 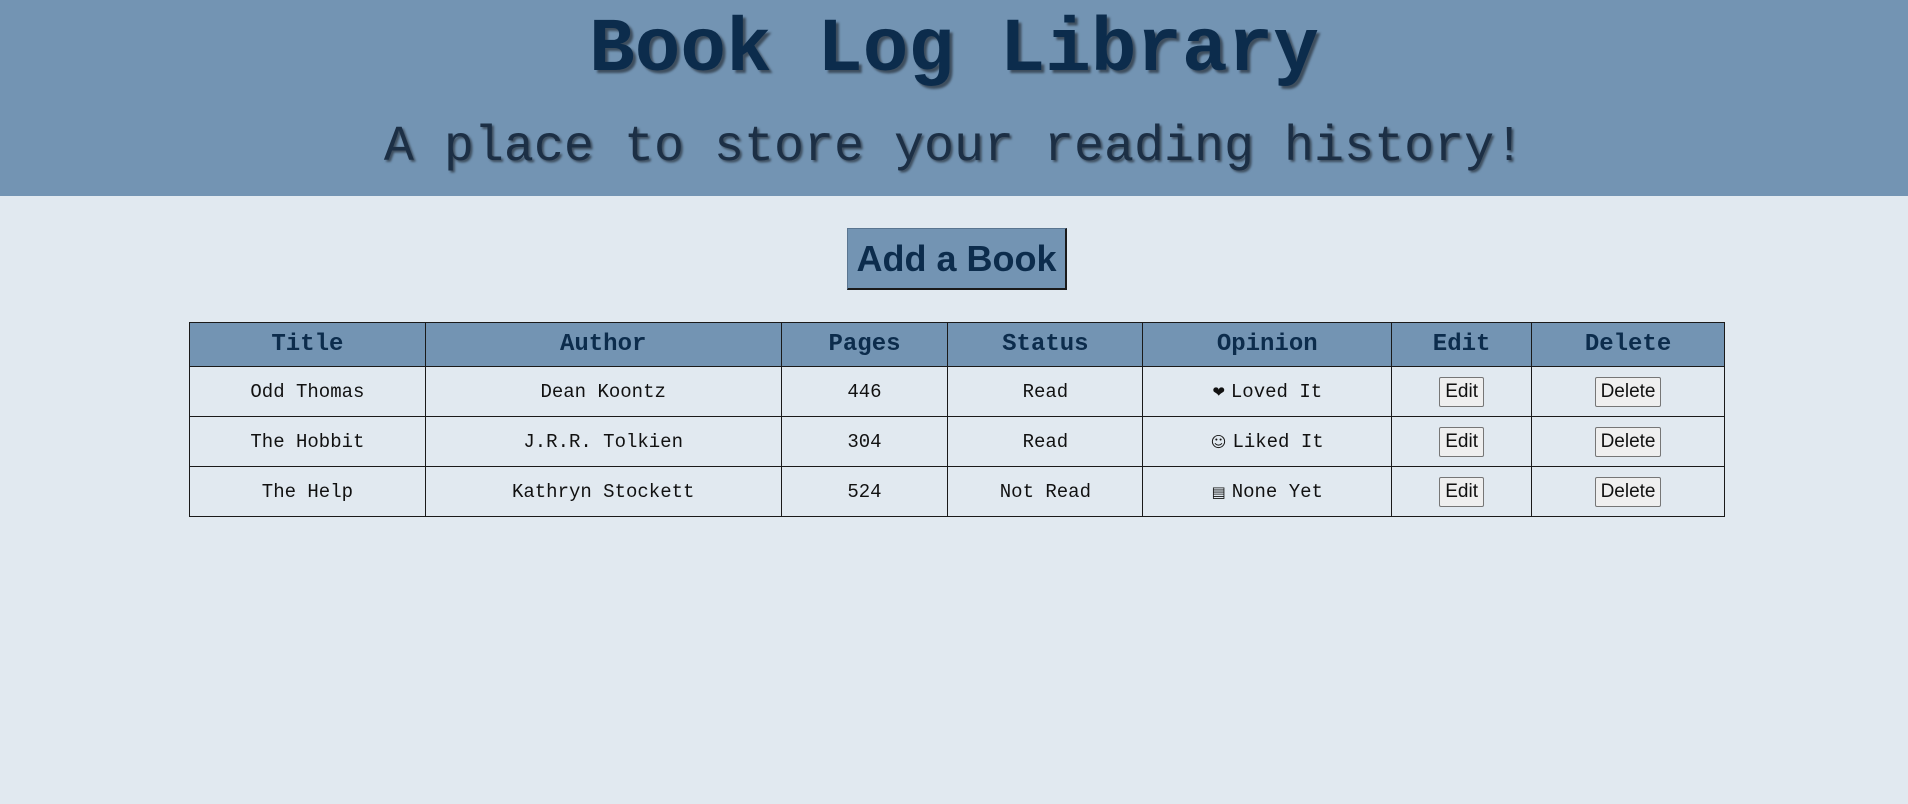 I want to click on book-opinion-cell: ❤ Loved It, so click(x=1267, y=391).